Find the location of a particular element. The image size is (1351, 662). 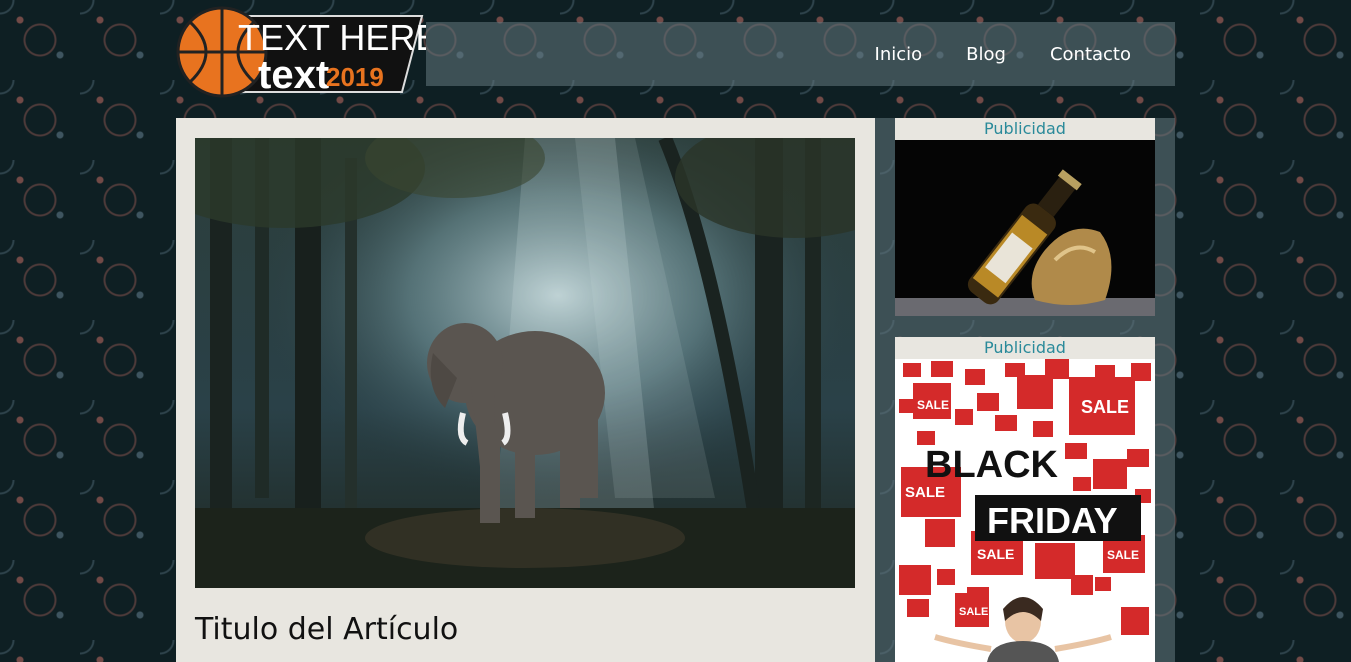

ad-block-1: Publicidad is located at coordinates (1025, 217).